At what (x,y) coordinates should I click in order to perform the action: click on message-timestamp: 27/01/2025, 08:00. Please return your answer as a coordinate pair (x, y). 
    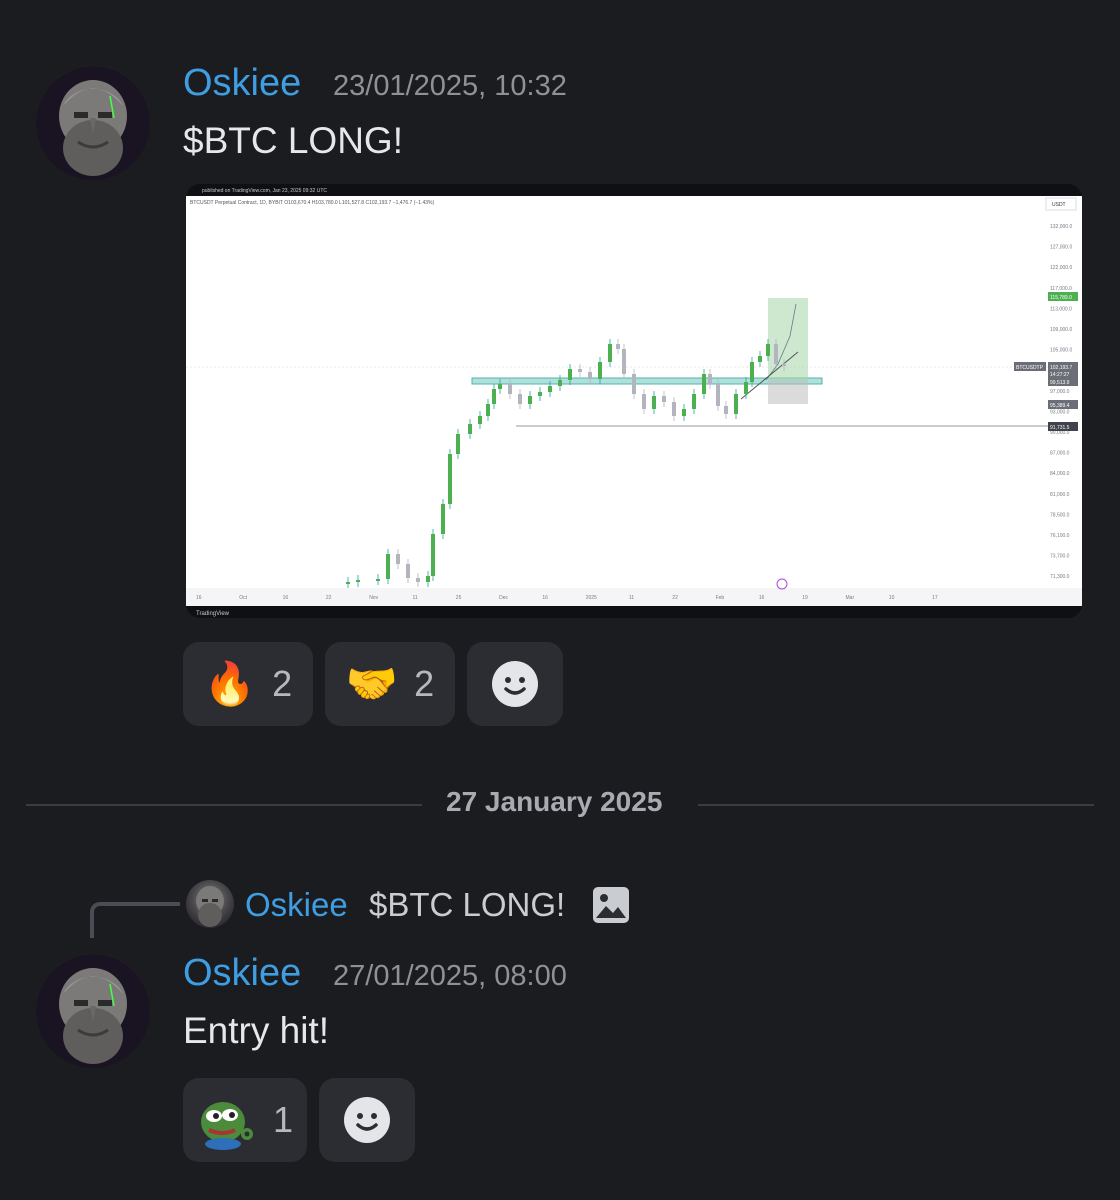
    Looking at the image, I should click on (450, 976).